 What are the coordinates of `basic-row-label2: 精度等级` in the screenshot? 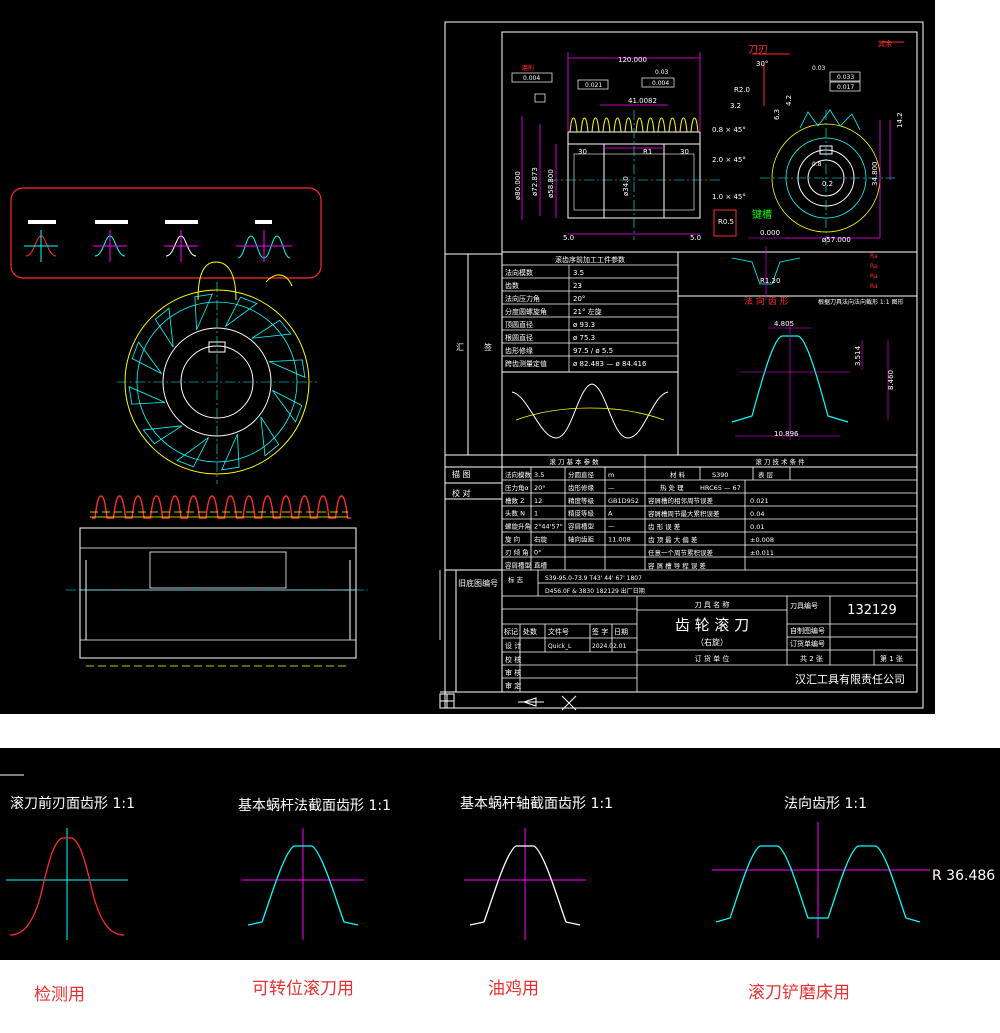 It's located at (581, 513).